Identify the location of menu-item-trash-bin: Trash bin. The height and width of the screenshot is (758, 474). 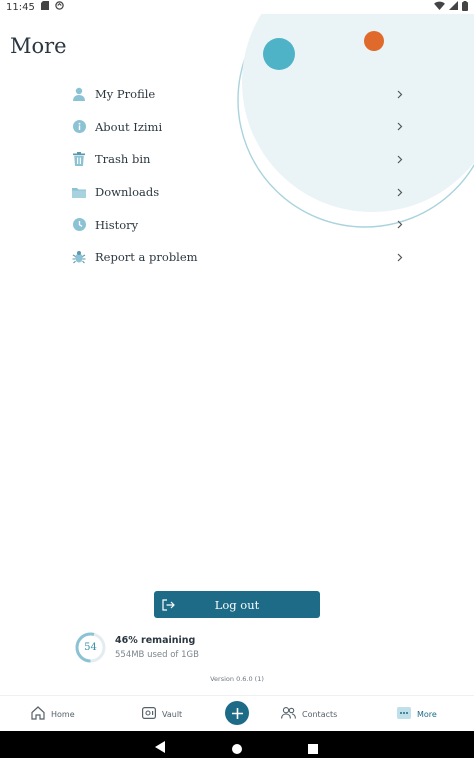
(237, 159).